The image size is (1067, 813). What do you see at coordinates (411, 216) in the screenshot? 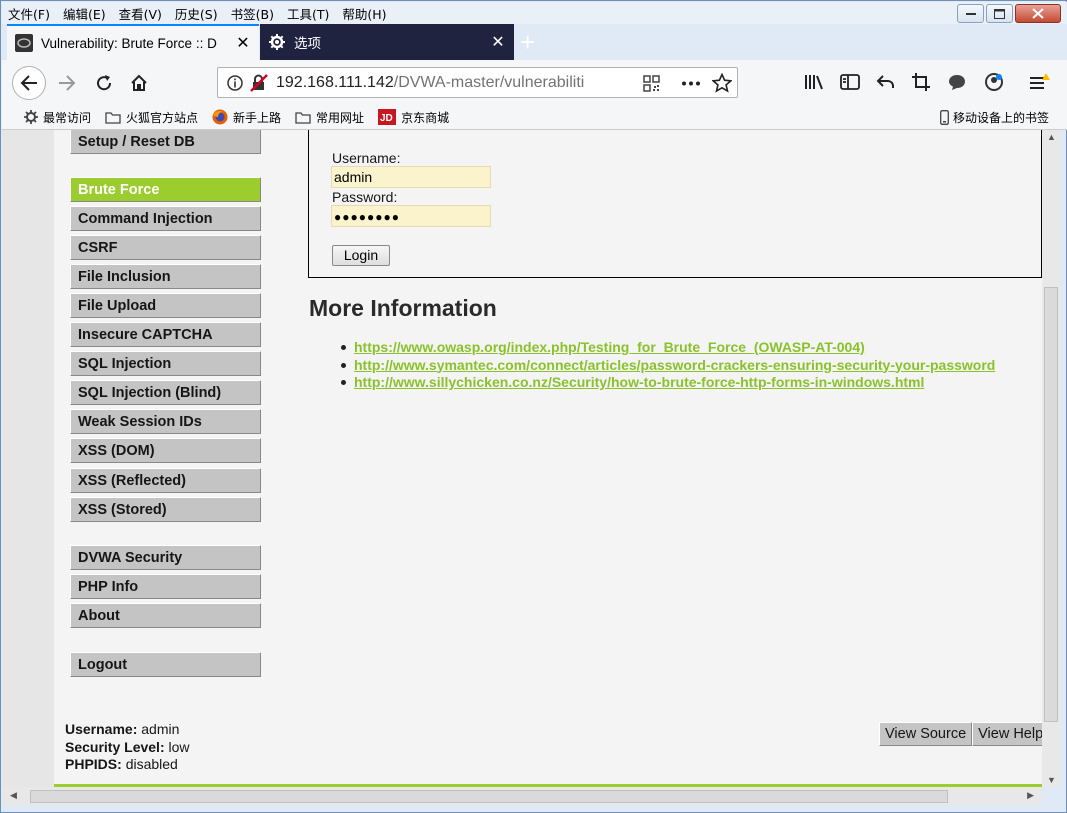
I see `password-input: ●●●●●●●●` at bounding box center [411, 216].